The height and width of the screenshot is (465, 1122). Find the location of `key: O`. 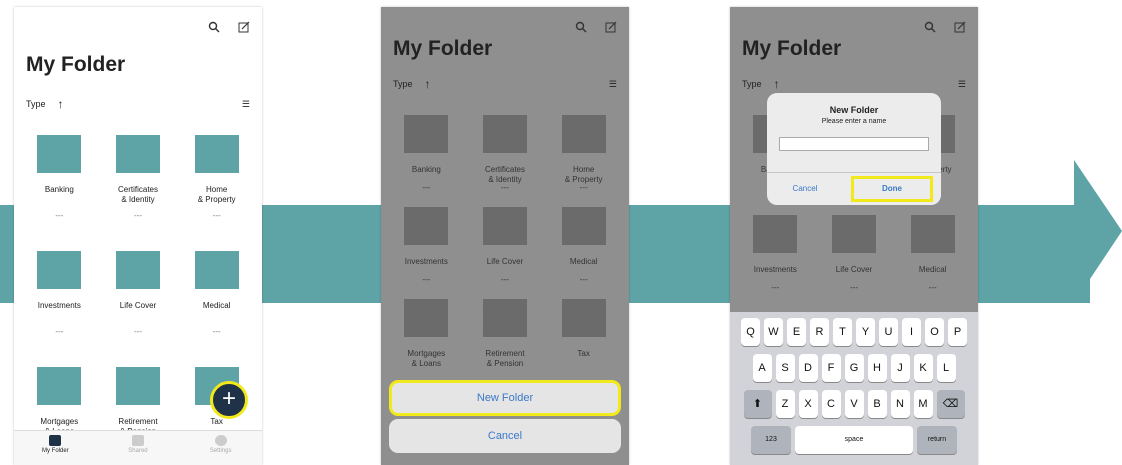

key: O is located at coordinates (934, 332).